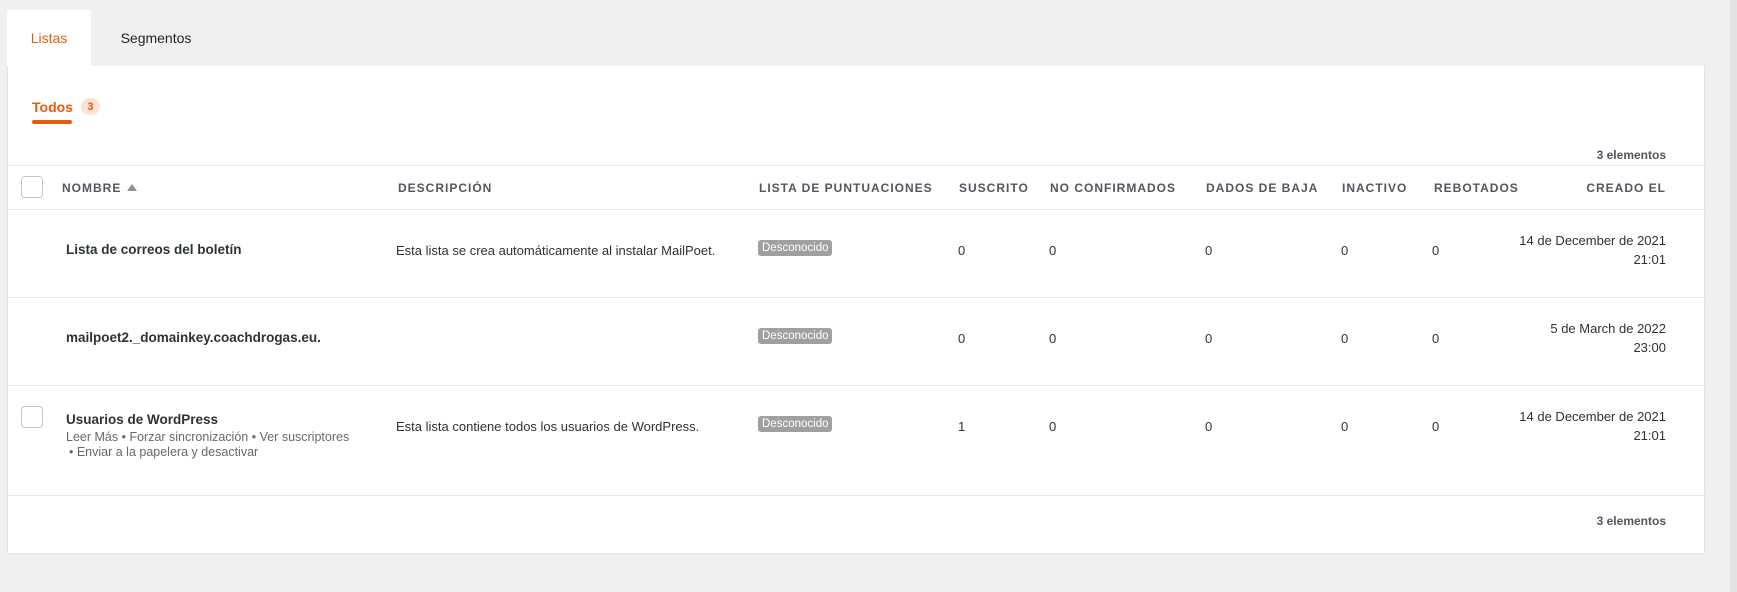 The height and width of the screenshot is (592, 1737). What do you see at coordinates (1626, 188) in the screenshot?
I see `column-header-creado: CREADO EL` at bounding box center [1626, 188].